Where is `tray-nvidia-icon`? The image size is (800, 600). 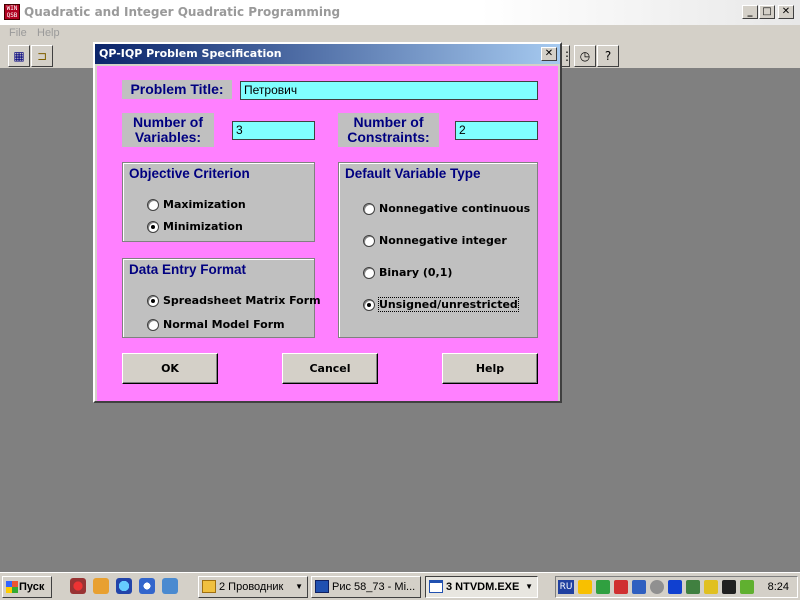
tray-nvidia-icon is located at coordinates (747, 587).